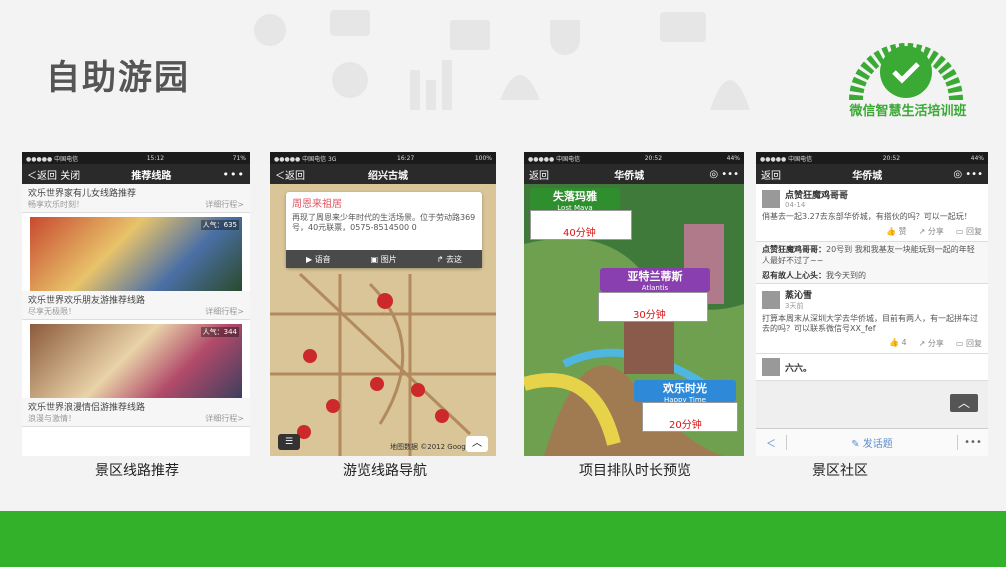 The width and height of the screenshot is (1006, 567). Describe the element at coordinates (219, 225) in the screenshot. I see `popularity-badge: 人气：635` at that location.